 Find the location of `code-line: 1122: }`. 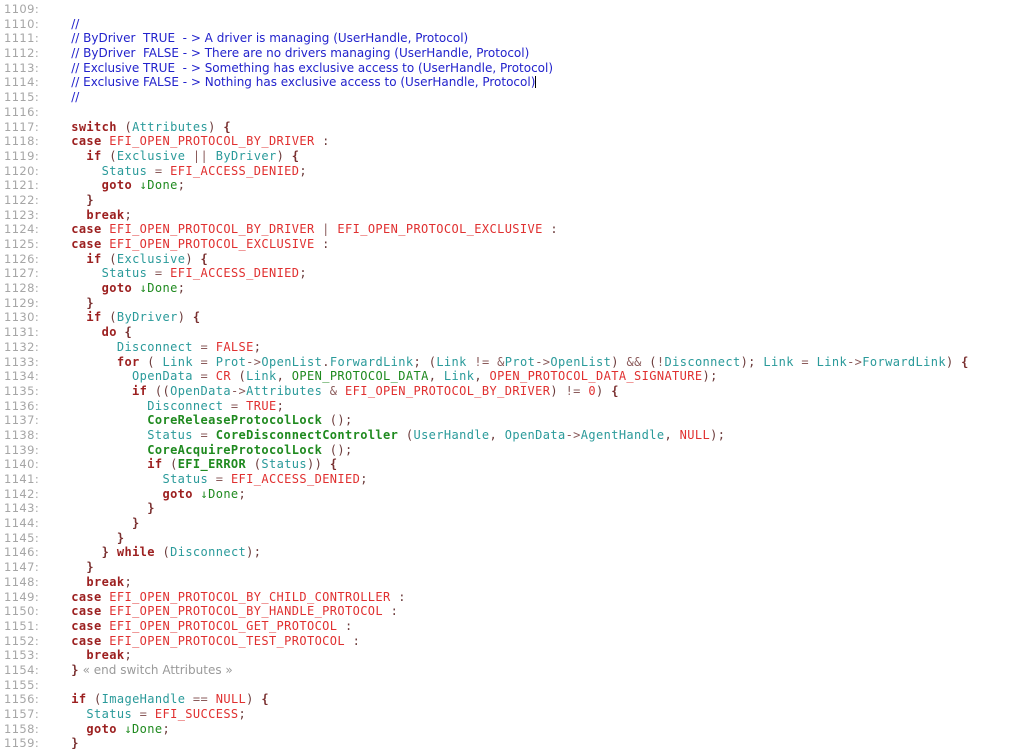

code-line: 1122: } is located at coordinates (516, 200).